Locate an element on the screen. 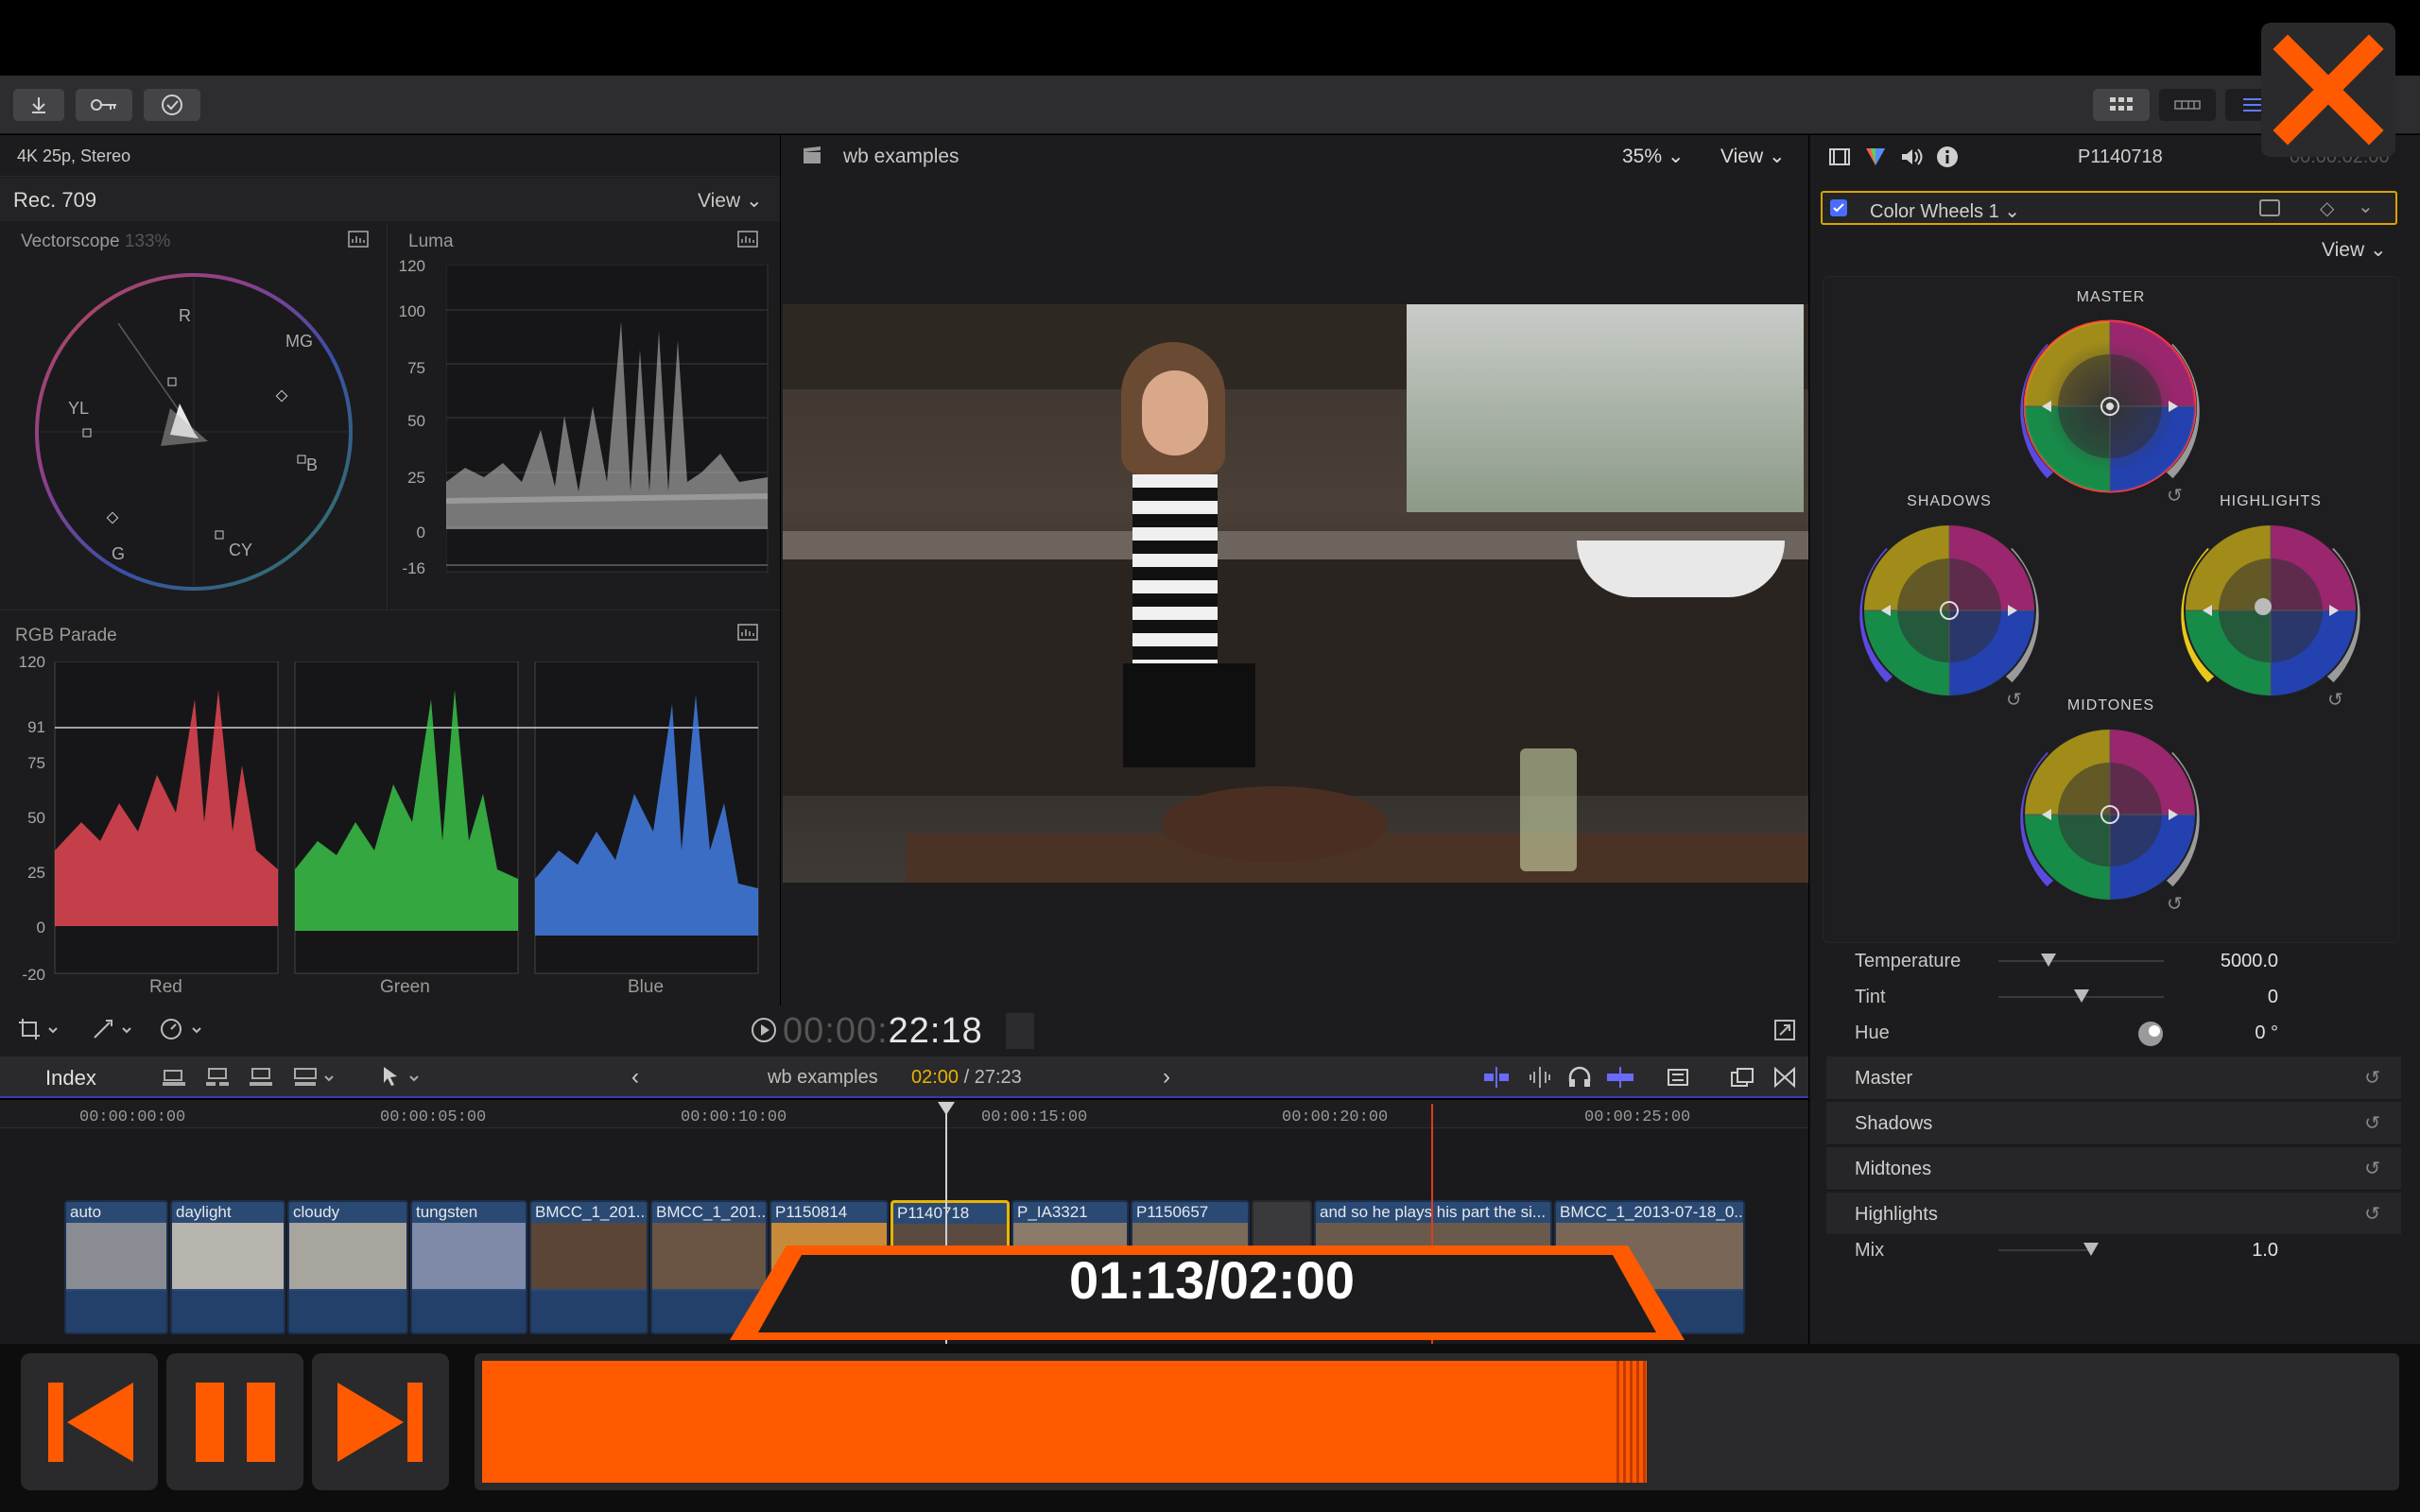 The image size is (2420, 1512). effect-header: Color Wheels 1 ⌄ ◇ ⌄ is located at coordinates (2109, 208).